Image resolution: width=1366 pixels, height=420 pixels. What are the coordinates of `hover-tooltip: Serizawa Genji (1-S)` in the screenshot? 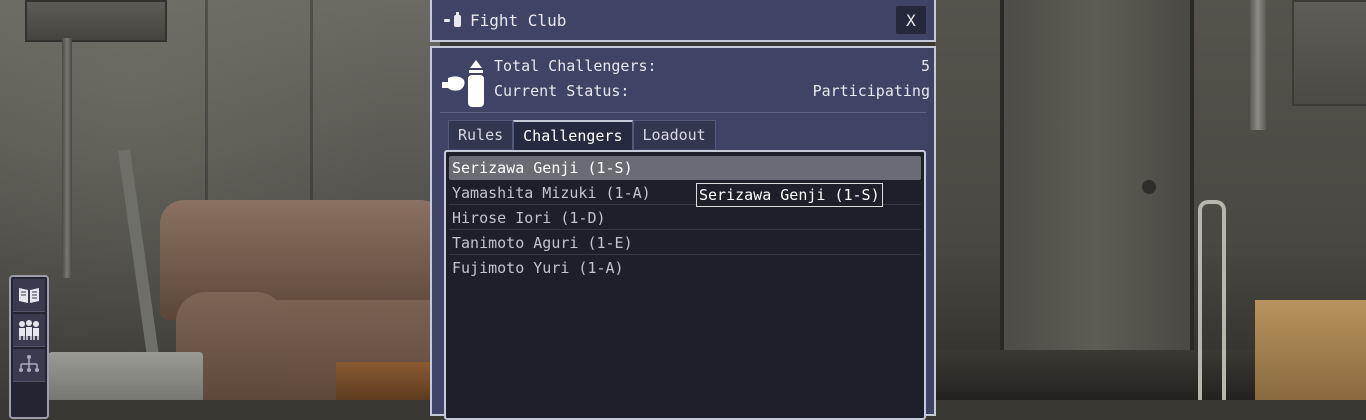 It's located at (789, 195).